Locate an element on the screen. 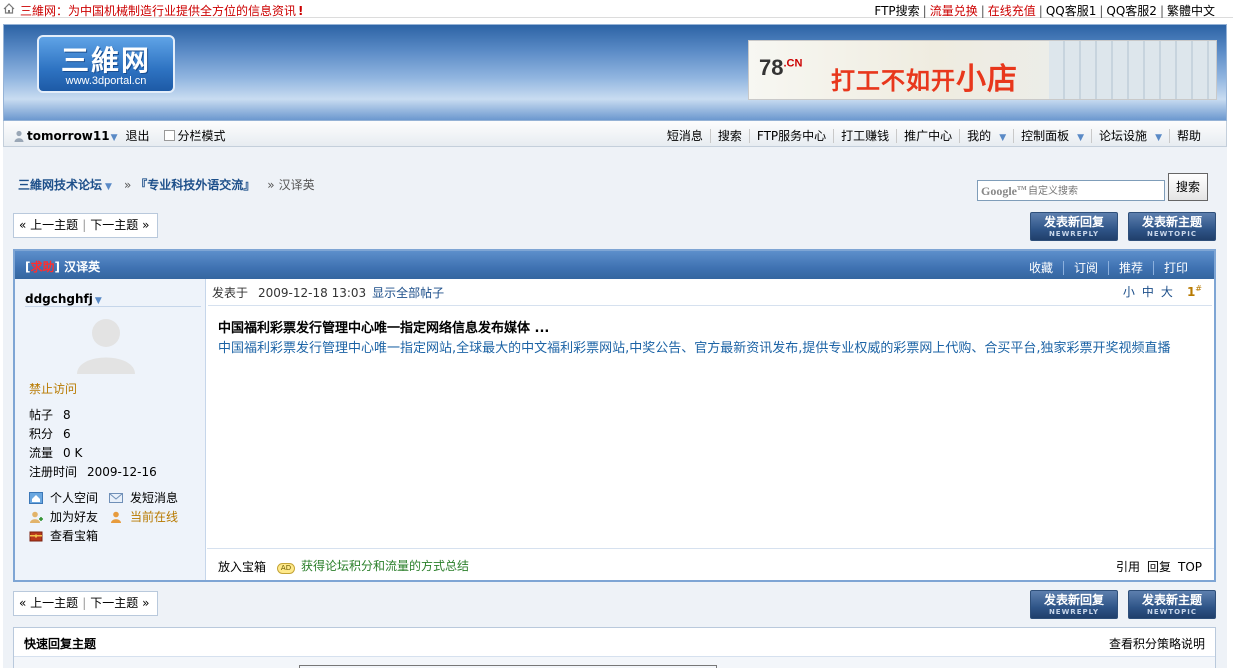  thread-action: 订阅 is located at coordinates (1085, 268).